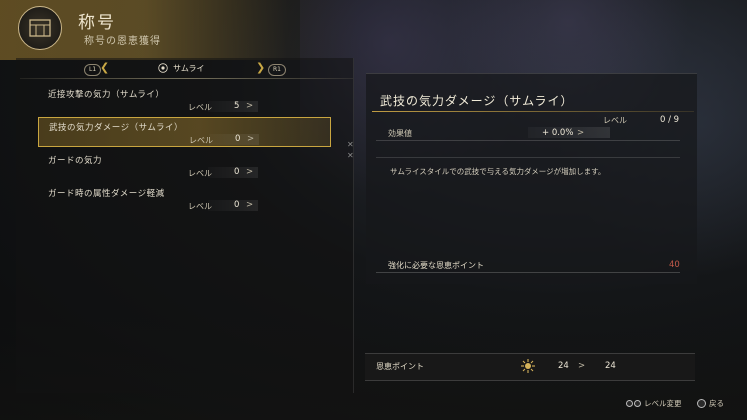 The width and height of the screenshot is (747, 420). Describe the element at coordinates (122, 41) in the screenshot. I see `page-subtitle: 称号の恩恵獲得` at that location.